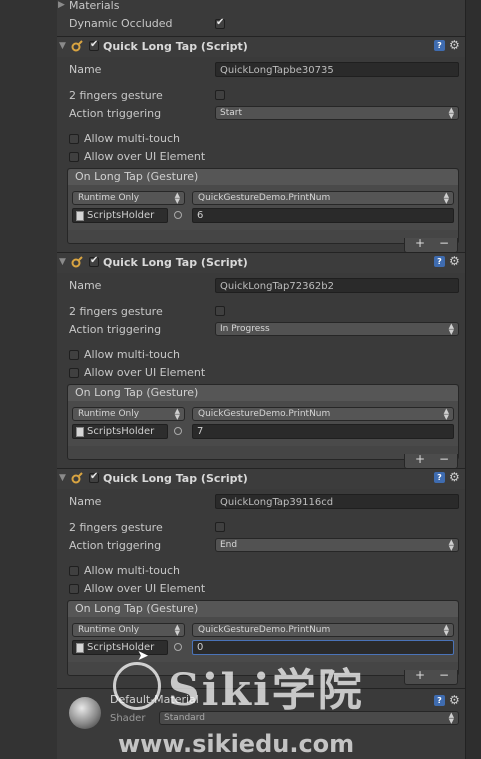  Describe the element at coordinates (220, 23) in the screenshot. I see `dynamic-occluded-checkbox` at that location.